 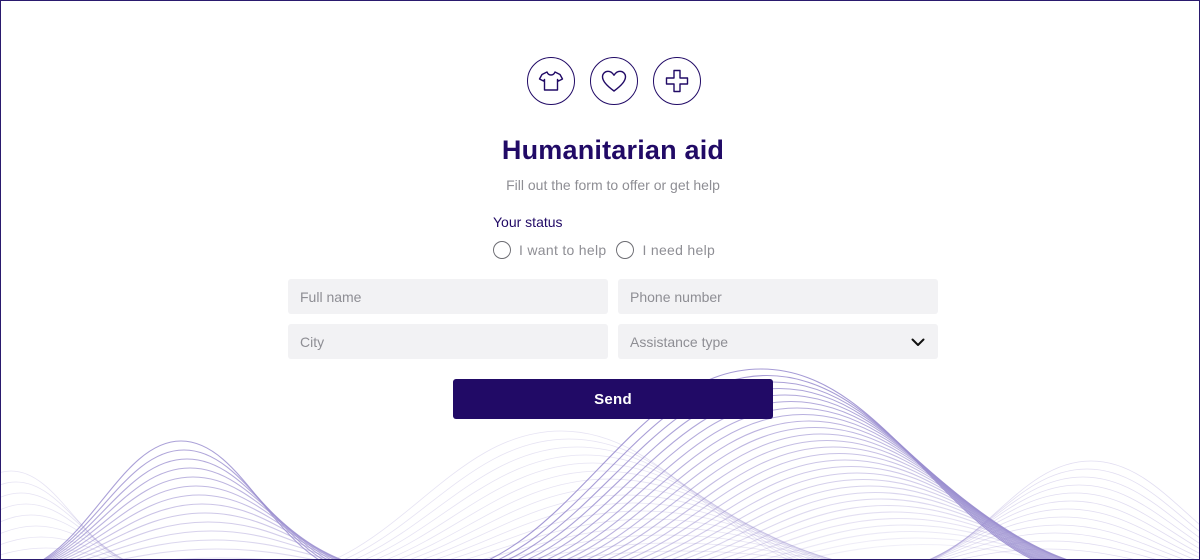 What do you see at coordinates (613, 185) in the screenshot?
I see `page-subtitle: Fill out the form to offer or get help` at bounding box center [613, 185].